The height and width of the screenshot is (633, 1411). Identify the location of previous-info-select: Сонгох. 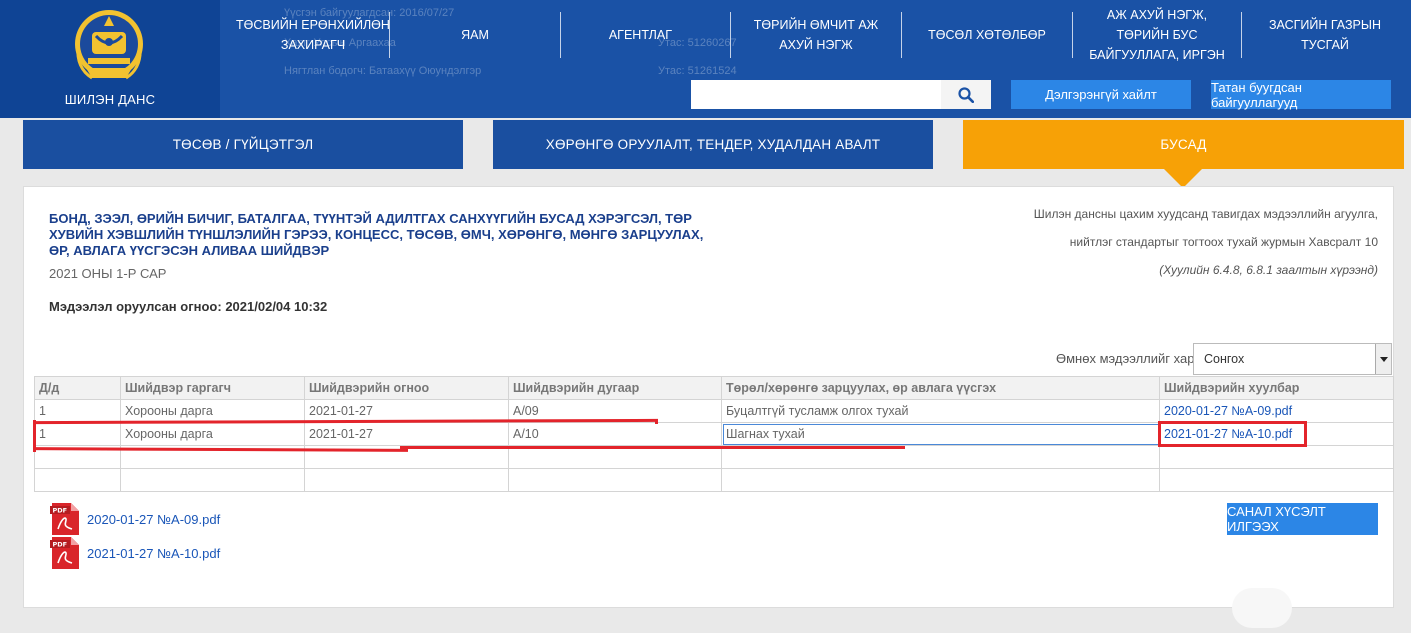
(1292, 359).